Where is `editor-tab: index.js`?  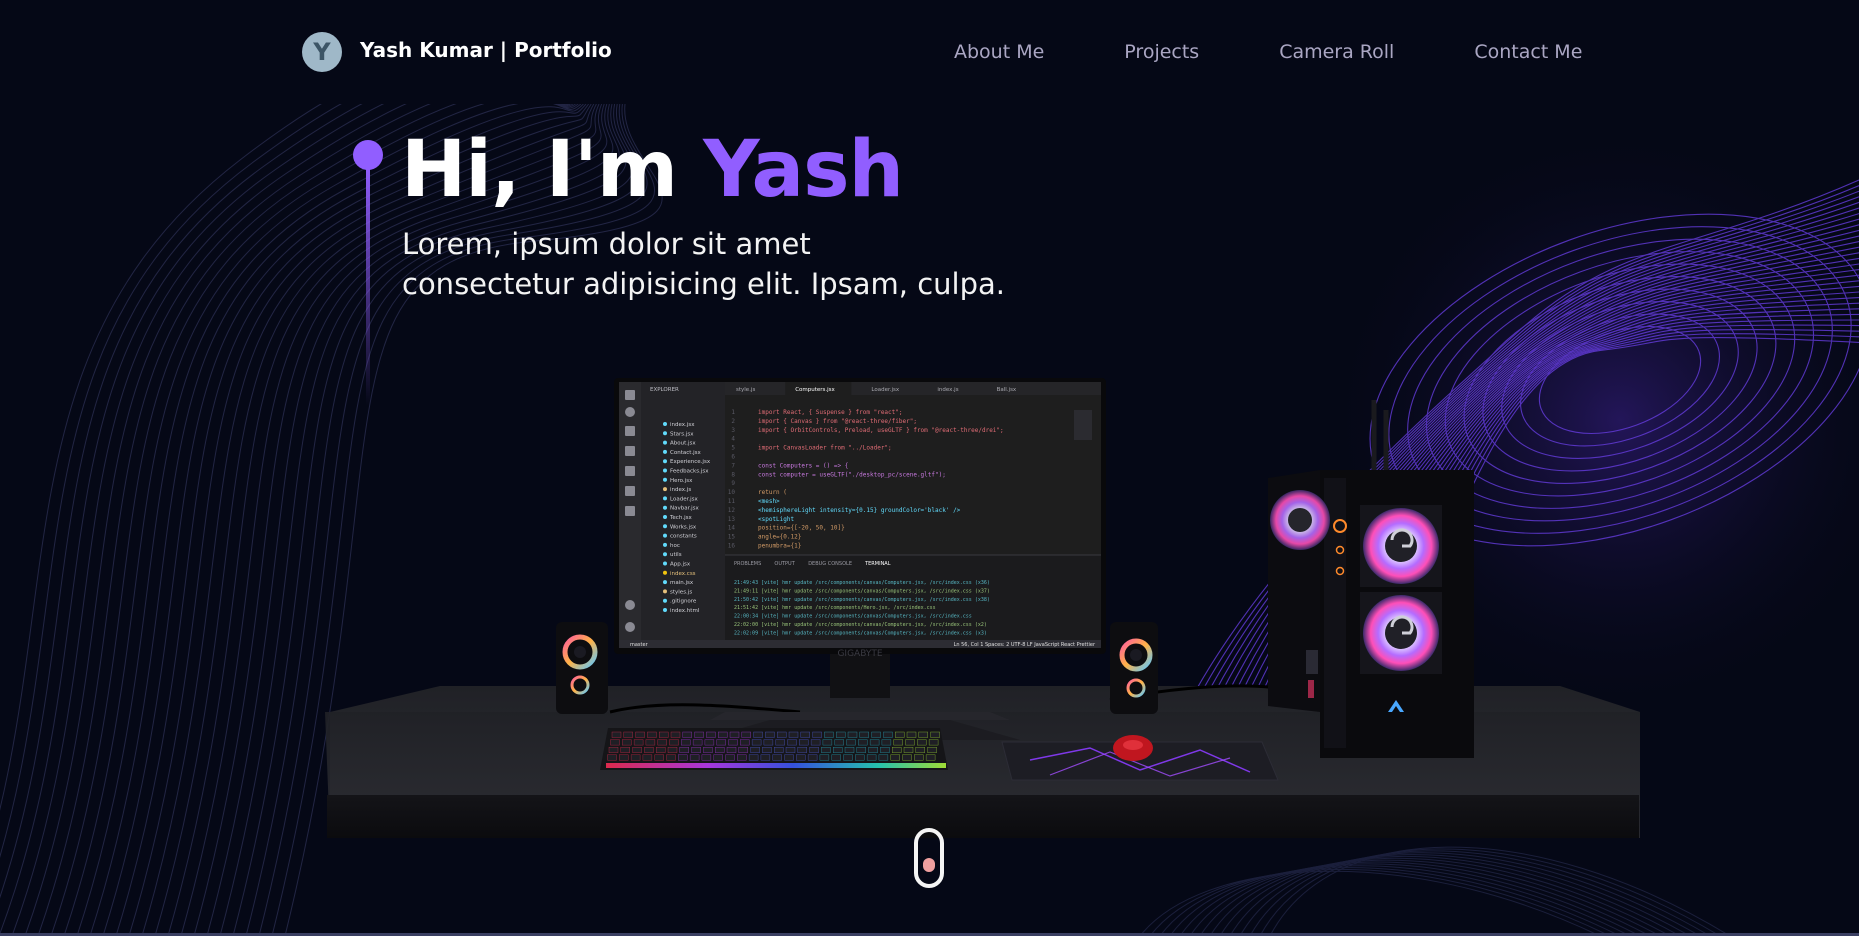 editor-tab: index.js is located at coordinates (947, 390).